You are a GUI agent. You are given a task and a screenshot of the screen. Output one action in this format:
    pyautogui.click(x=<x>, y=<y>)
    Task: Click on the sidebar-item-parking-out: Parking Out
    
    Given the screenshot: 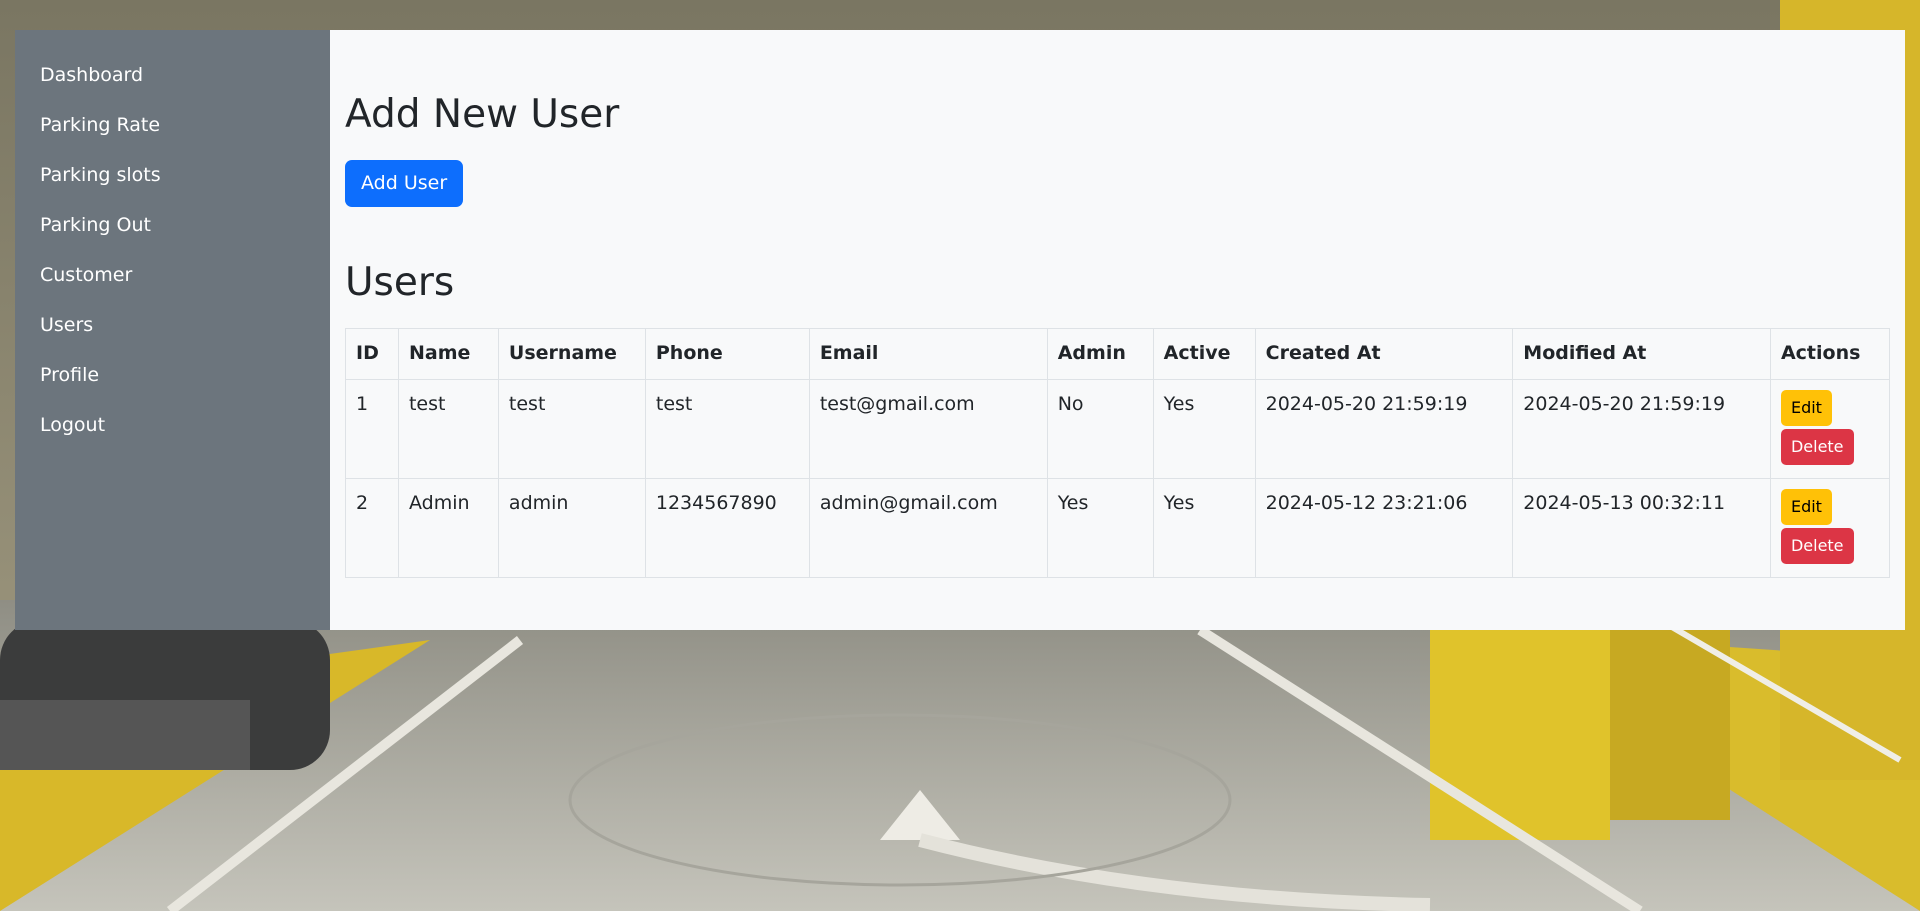 What is the action you would take?
    pyautogui.click(x=172, y=227)
    